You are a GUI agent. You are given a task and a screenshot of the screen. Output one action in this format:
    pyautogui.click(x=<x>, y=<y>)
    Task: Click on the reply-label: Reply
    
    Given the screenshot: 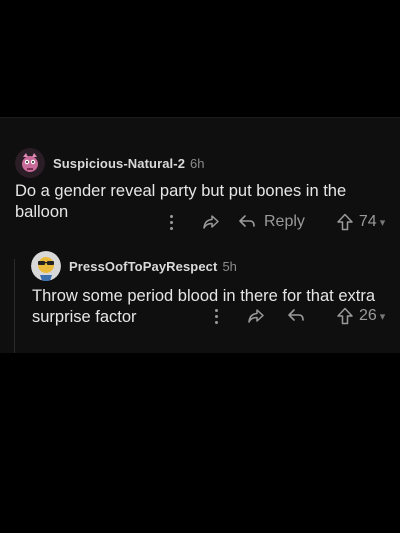 What is the action you would take?
    pyautogui.click(x=284, y=221)
    